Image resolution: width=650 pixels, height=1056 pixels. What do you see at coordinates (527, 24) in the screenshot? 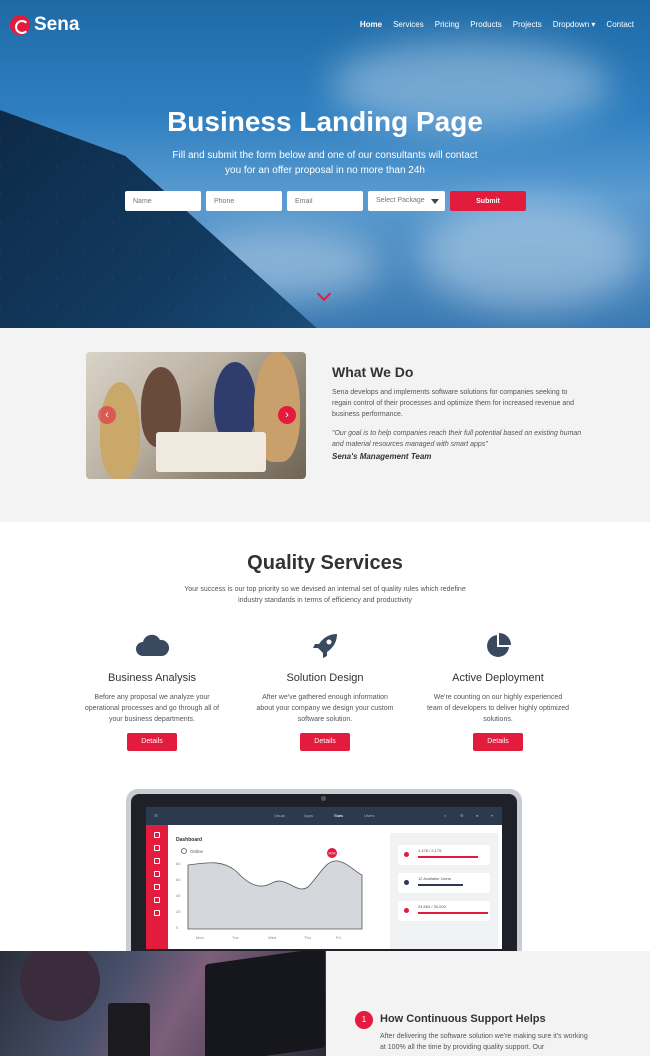
I see `nav-item-projects: Projects` at bounding box center [527, 24].